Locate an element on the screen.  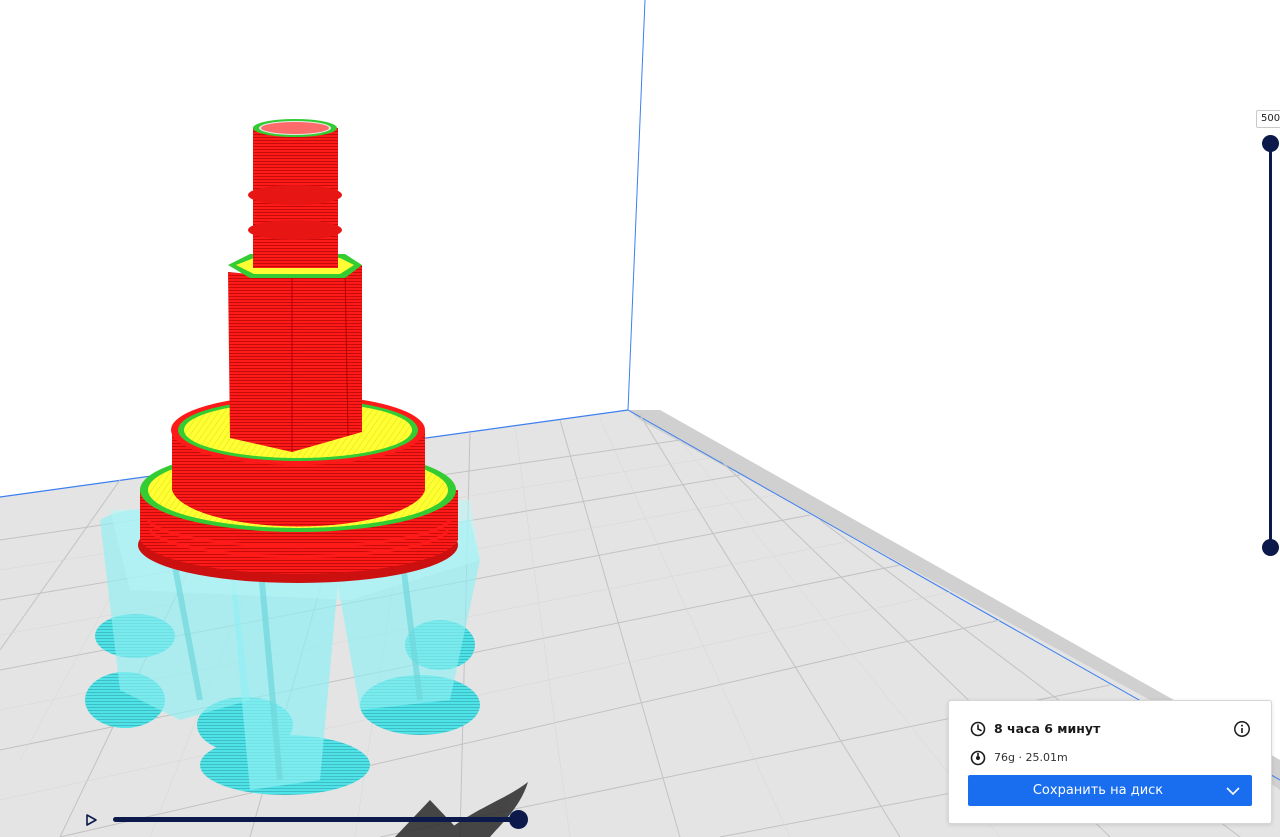
print-time-value: 8 часа 6 минут is located at coordinates (1047, 728).